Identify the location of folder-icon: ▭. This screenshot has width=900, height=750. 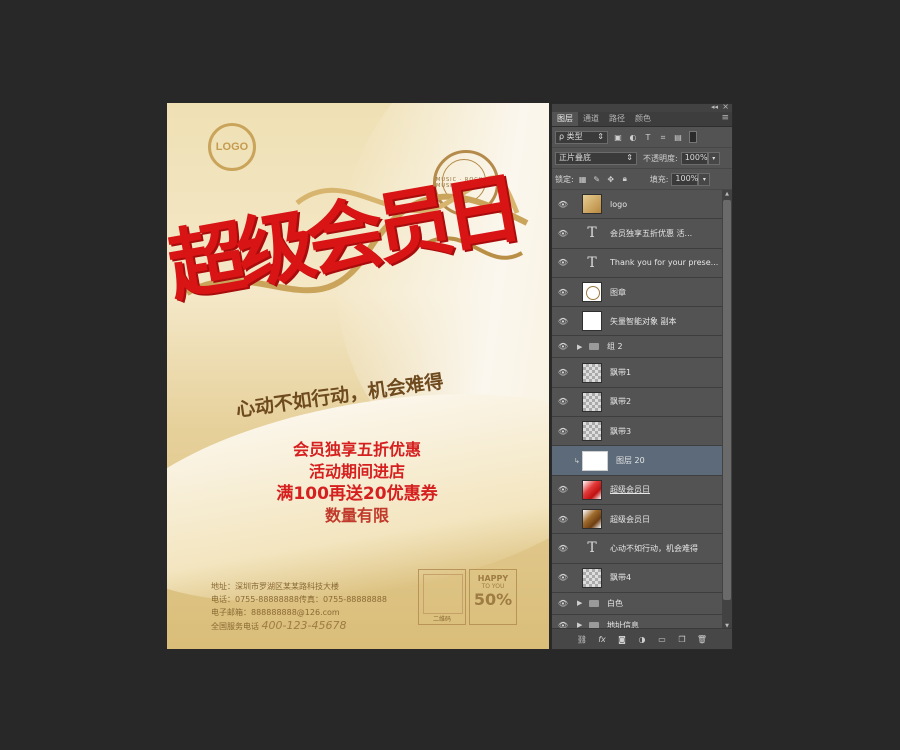
(662, 639).